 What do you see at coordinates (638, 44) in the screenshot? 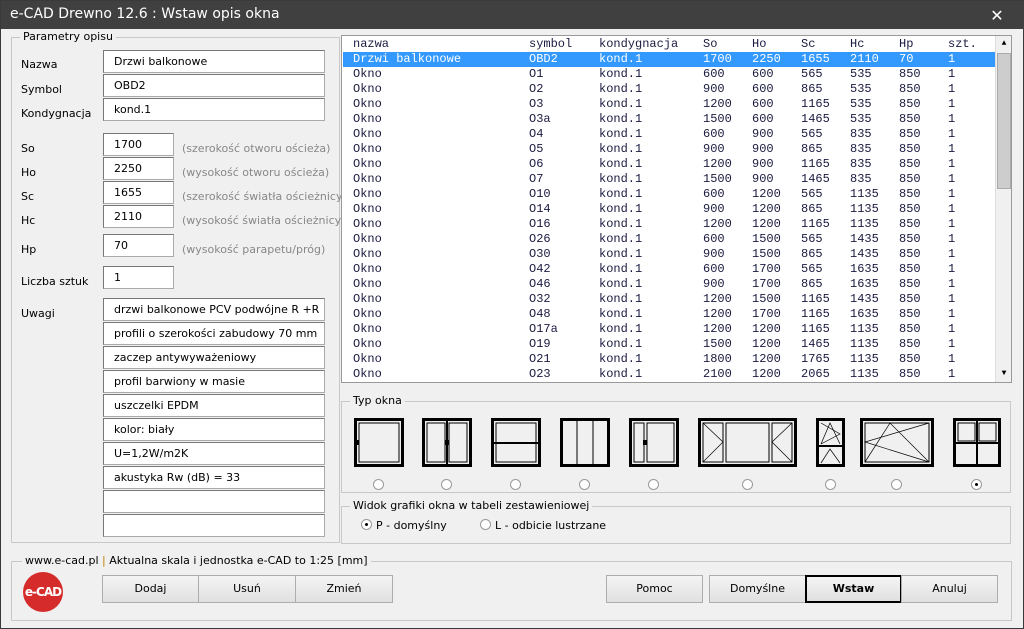
I see `column-header: kondygnacja` at bounding box center [638, 44].